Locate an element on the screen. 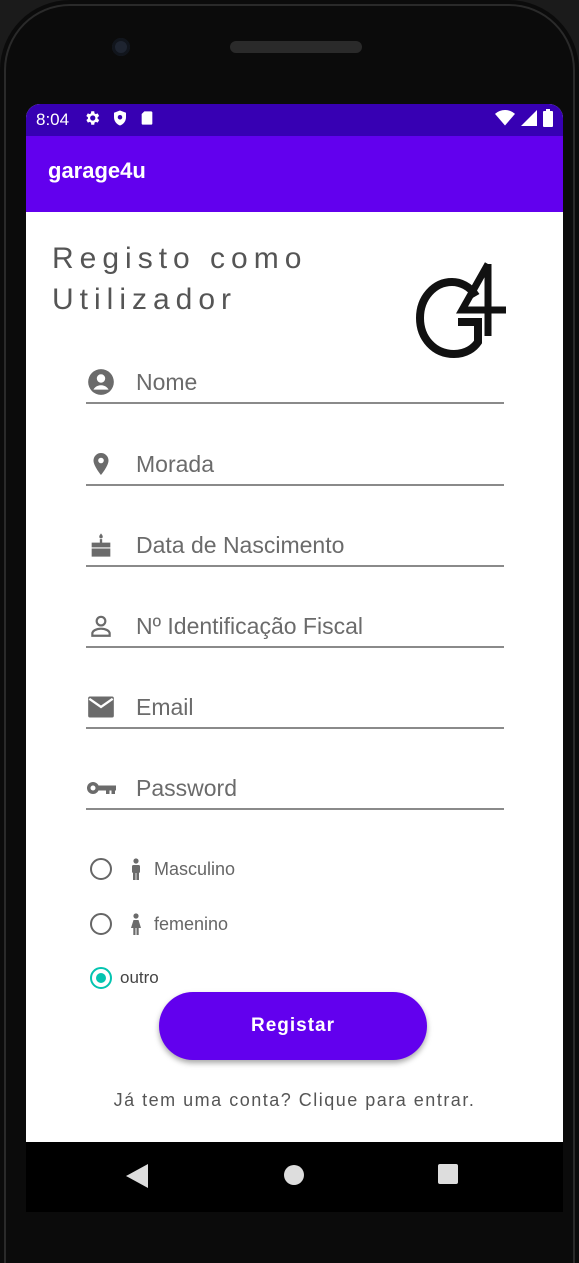  status-bar: 8:04 is located at coordinates (294, 120).